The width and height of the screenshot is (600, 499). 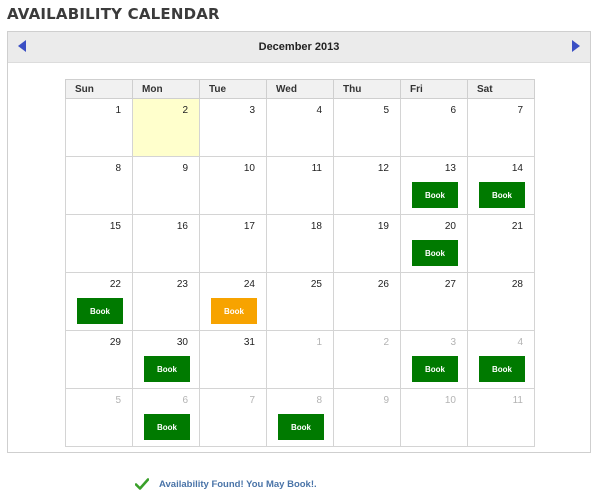 I want to click on calendar-day-cell: 3, so click(x=233, y=127).